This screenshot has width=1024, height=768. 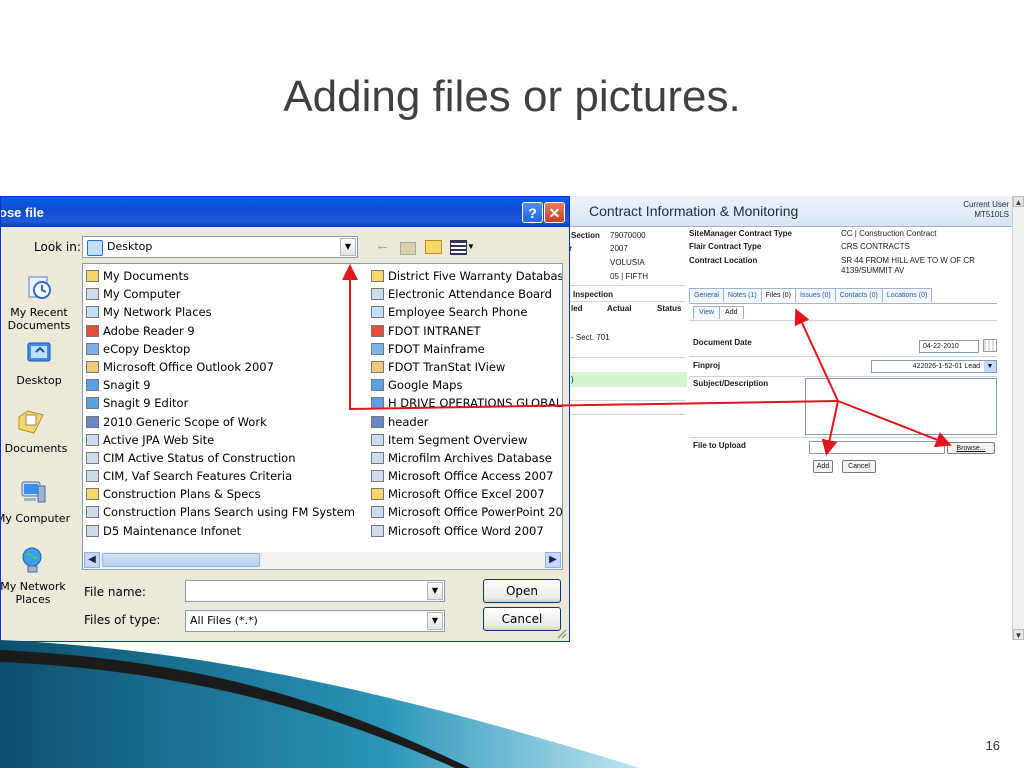 What do you see at coordinates (907, 295) in the screenshot?
I see `tab-locations: Locations (0)` at bounding box center [907, 295].